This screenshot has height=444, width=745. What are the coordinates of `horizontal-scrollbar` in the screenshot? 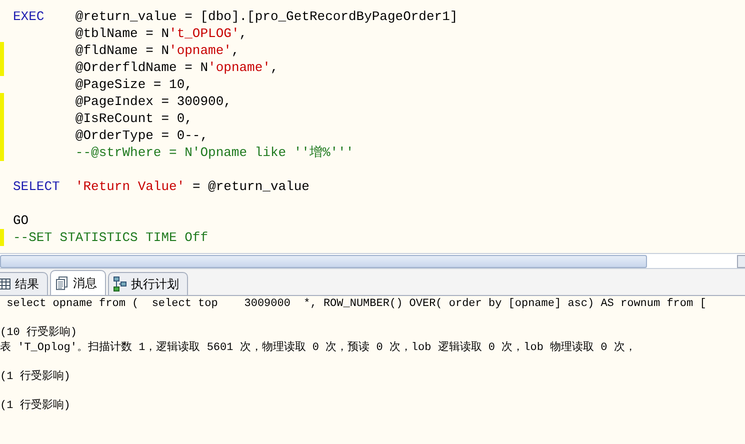 It's located at (372, 261).